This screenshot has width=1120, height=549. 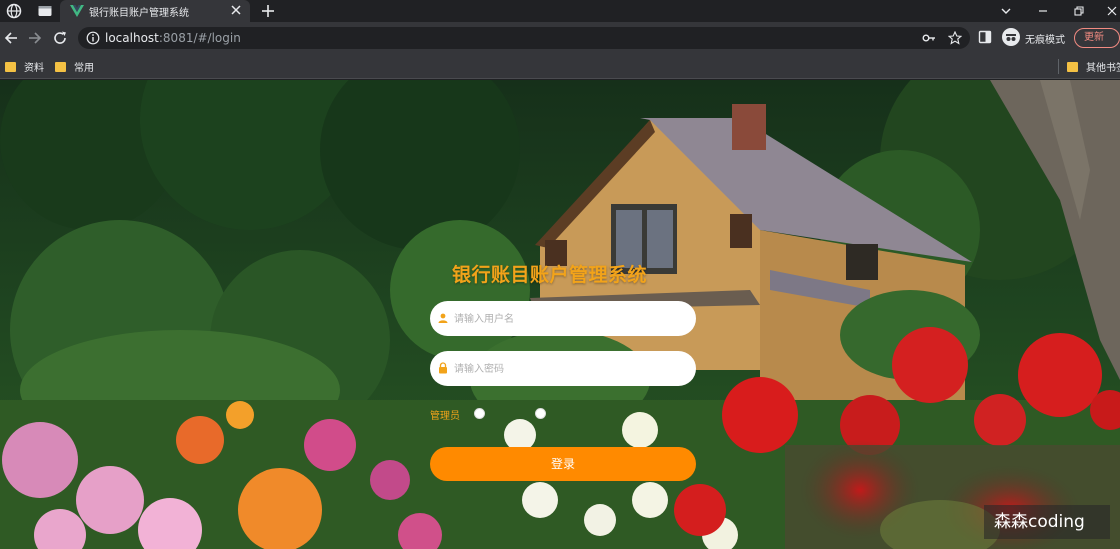 What do you see at coordinates (60, 38) in the screenshot?
I see `reload-icon` at bounding box center [60, 38].